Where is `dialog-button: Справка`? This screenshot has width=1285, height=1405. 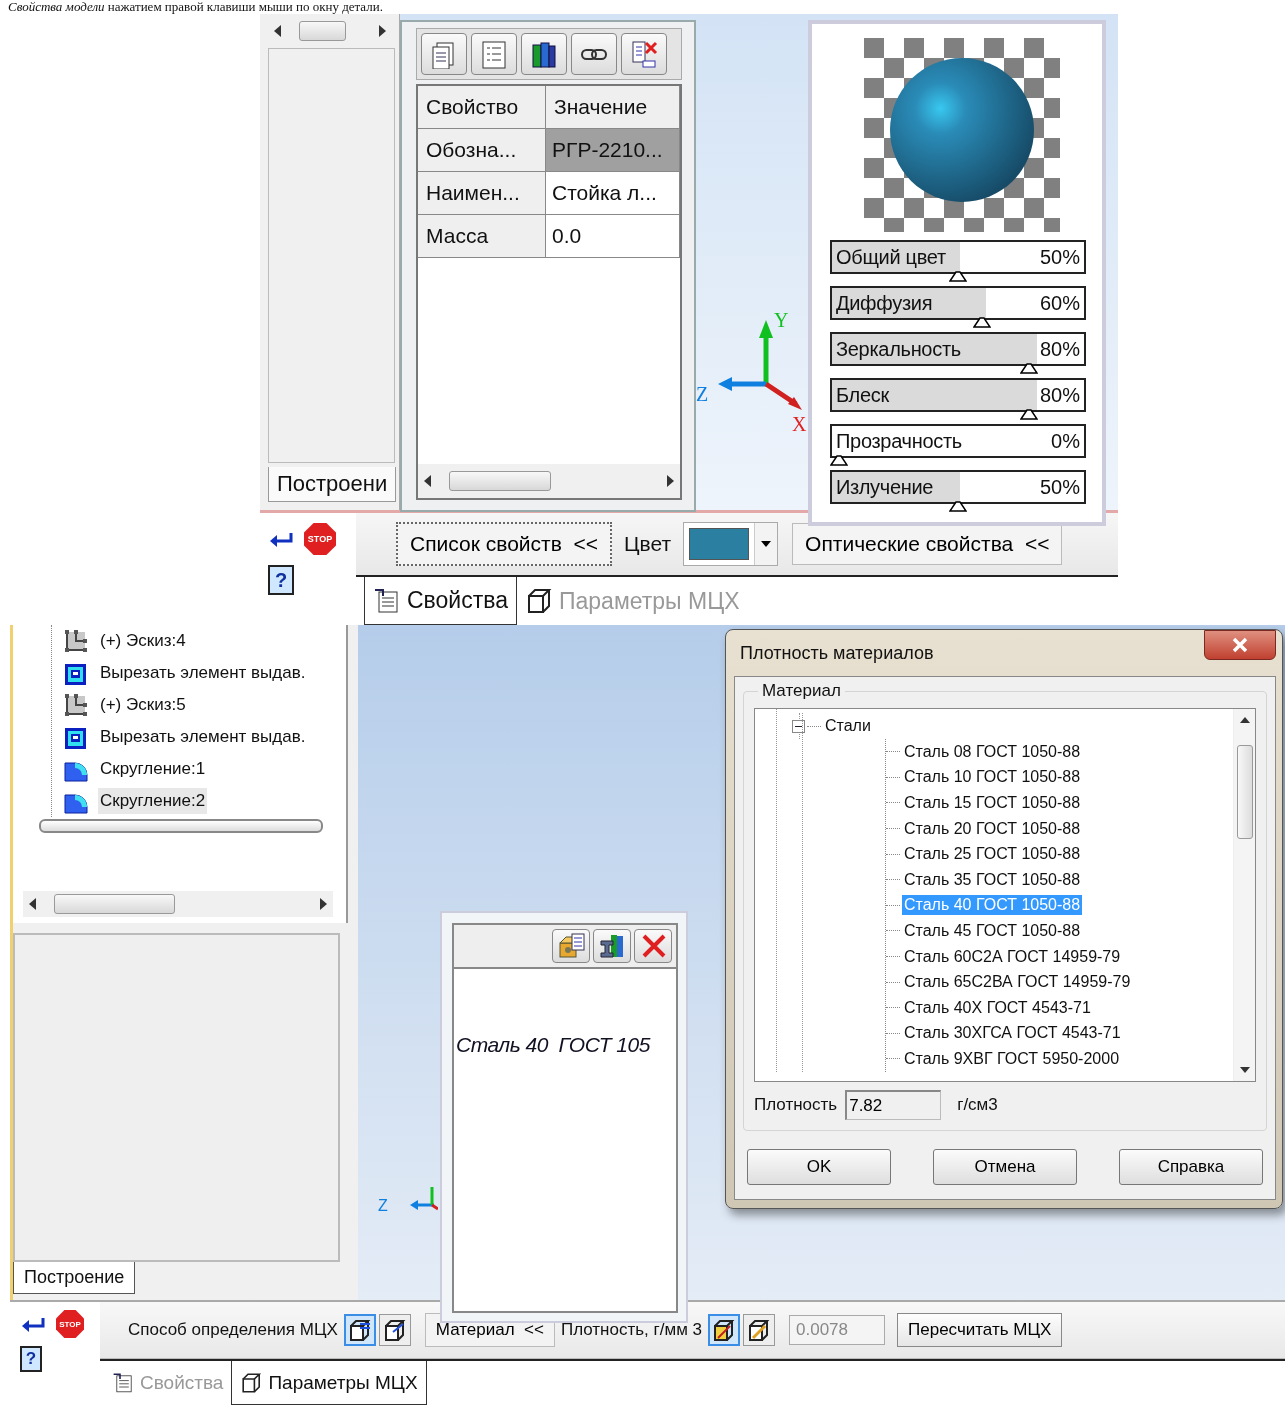 dialog-button: Справка is located at coordinates (1191, 1167).